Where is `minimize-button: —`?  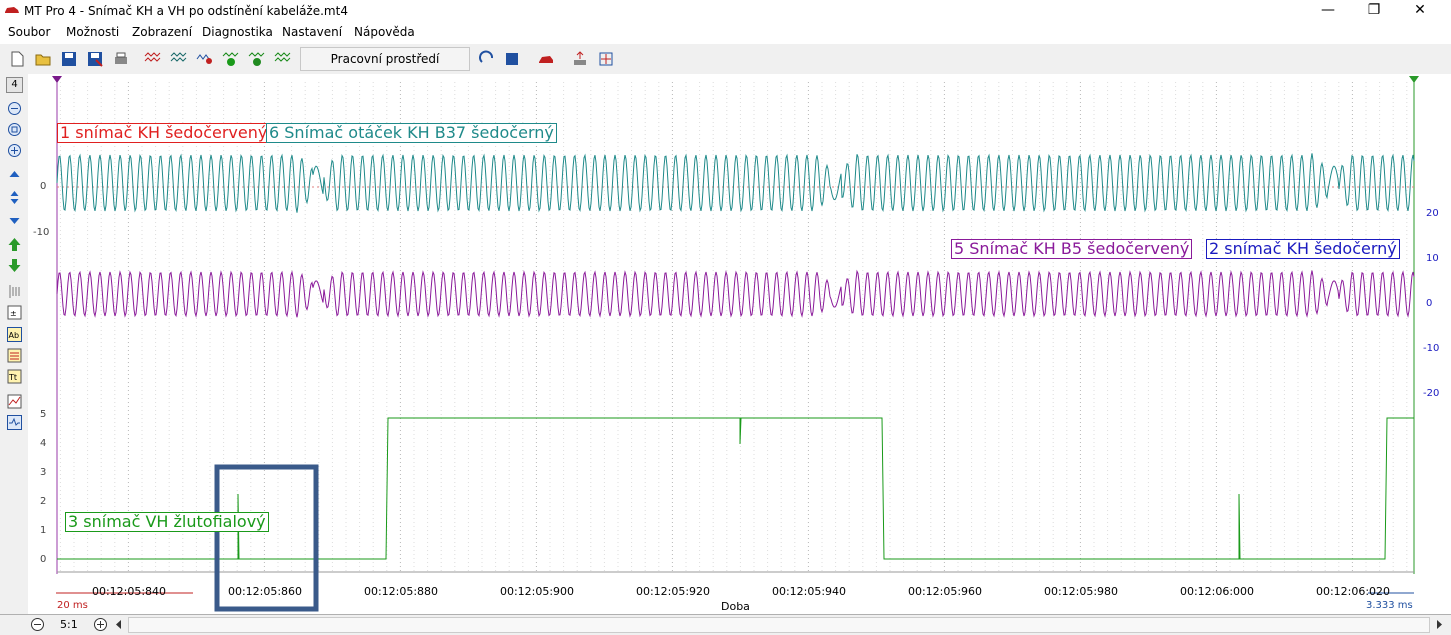 minimize-button: — is located at coordinates (1328, 11).